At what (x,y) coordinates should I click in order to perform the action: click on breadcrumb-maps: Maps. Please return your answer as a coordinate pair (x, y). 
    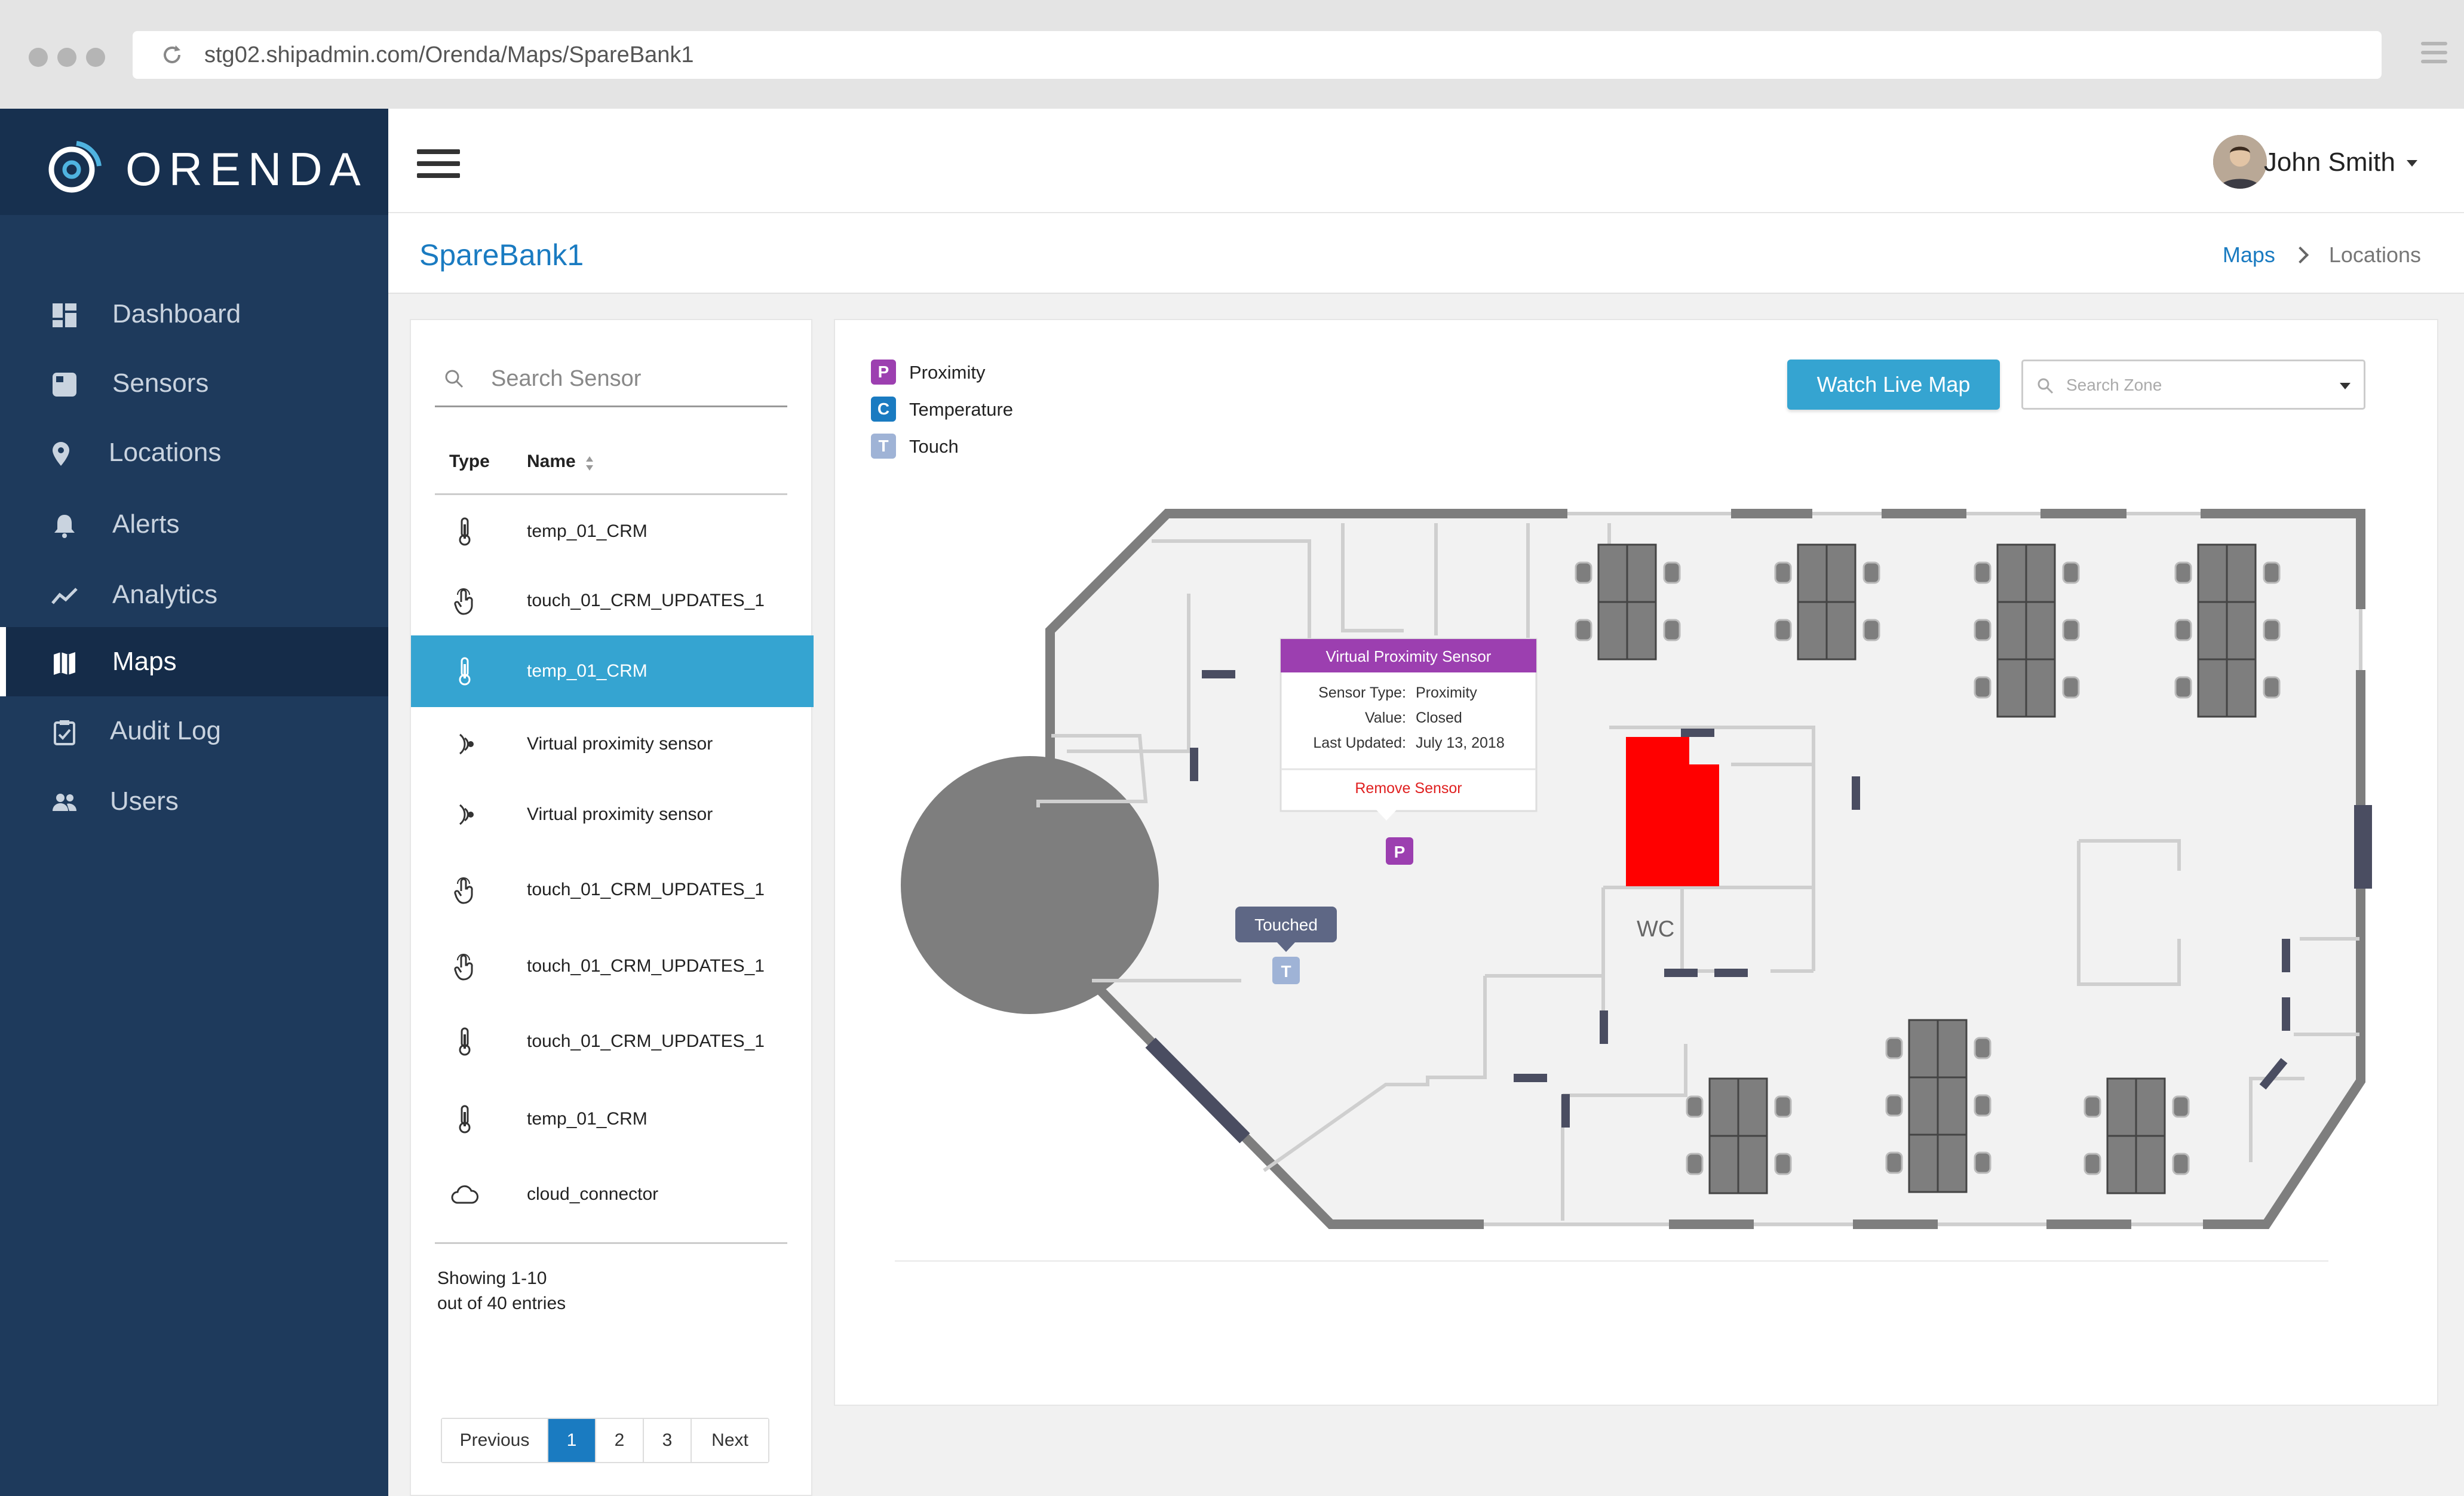
    Looking at the image, I should click on (2249, 255).